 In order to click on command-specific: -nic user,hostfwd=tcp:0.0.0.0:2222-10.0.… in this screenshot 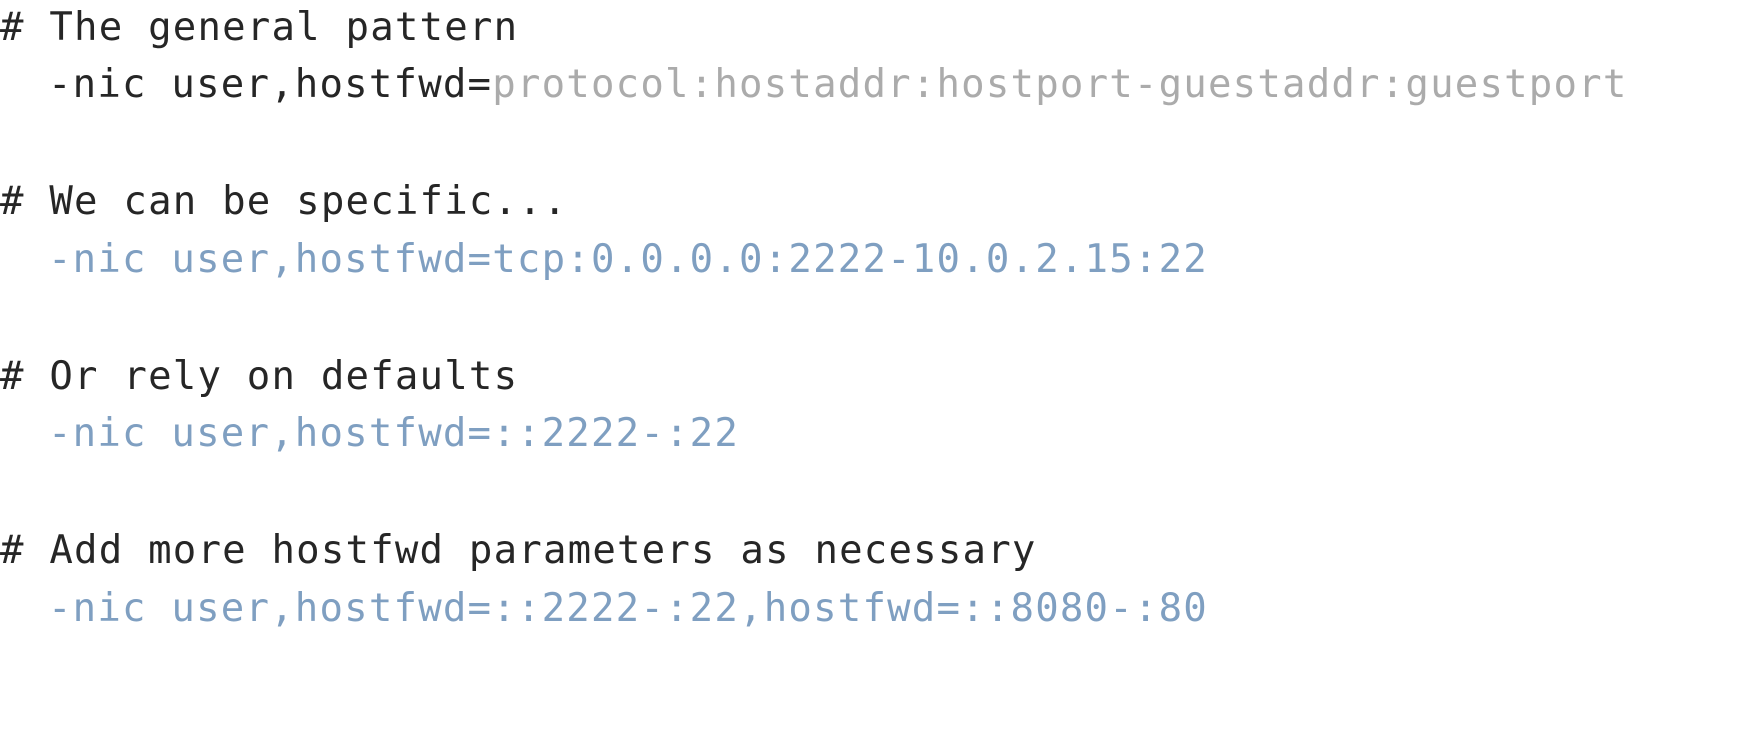, I will do `click(628, 259)`.